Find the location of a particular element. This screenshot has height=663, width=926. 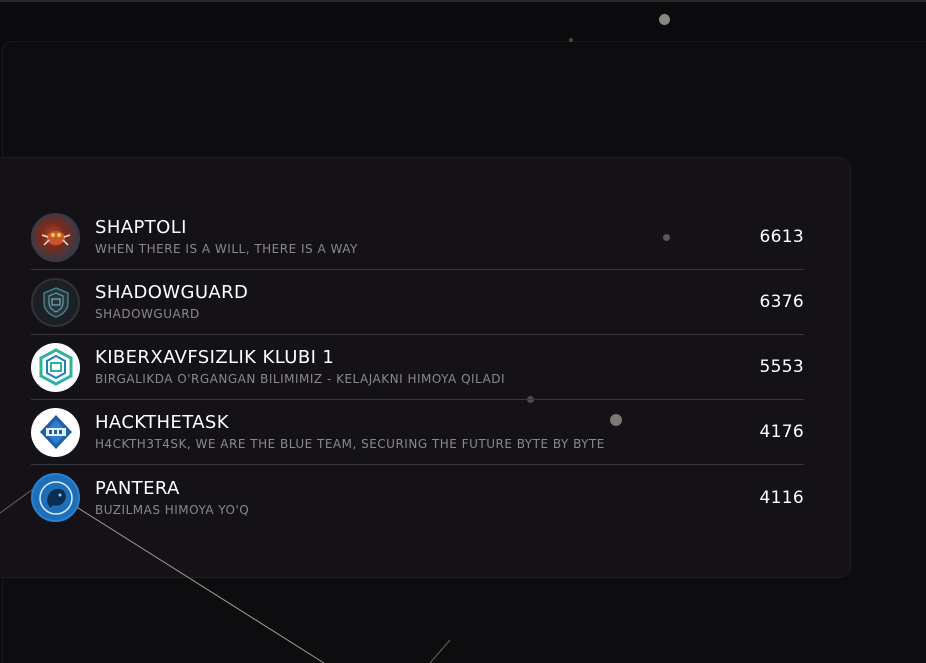

team-motto: BUZILMAS HIMOYA YO'Q is located at coordinates (172, 509).